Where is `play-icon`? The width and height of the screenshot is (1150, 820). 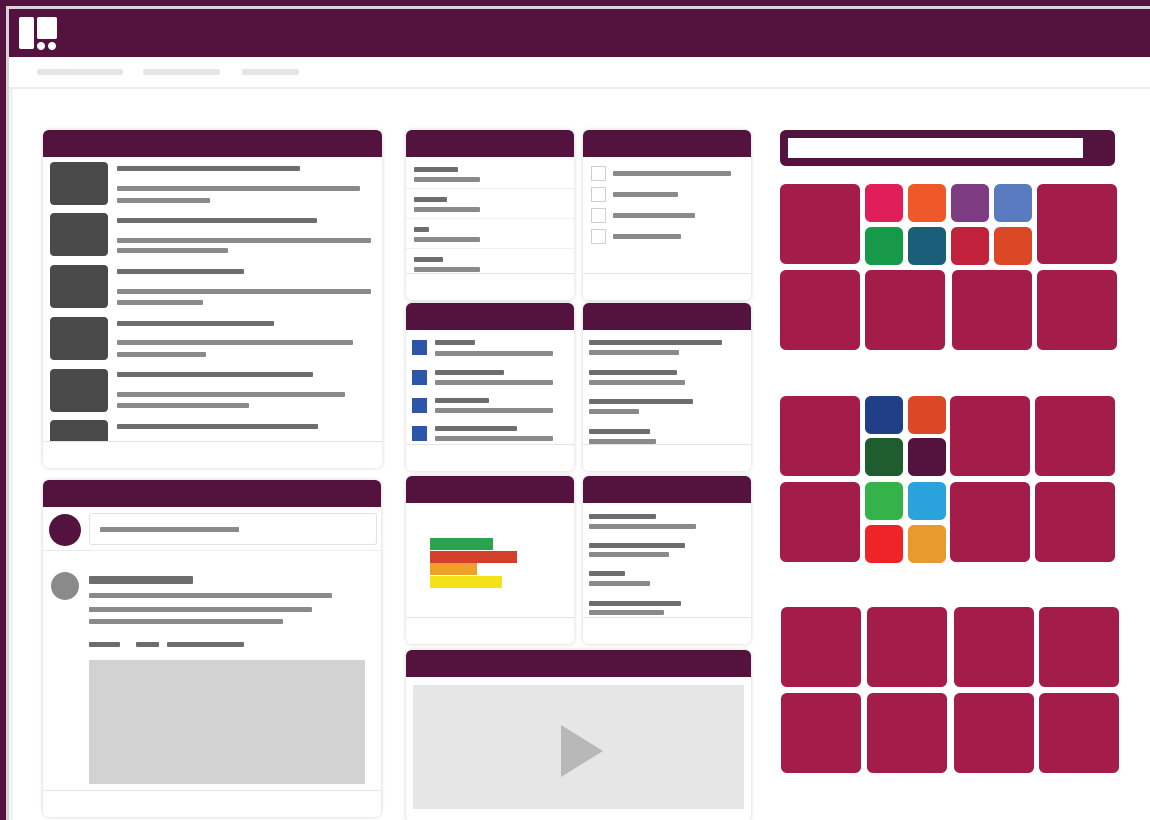 play-icon is located at coordinates (582, 751).